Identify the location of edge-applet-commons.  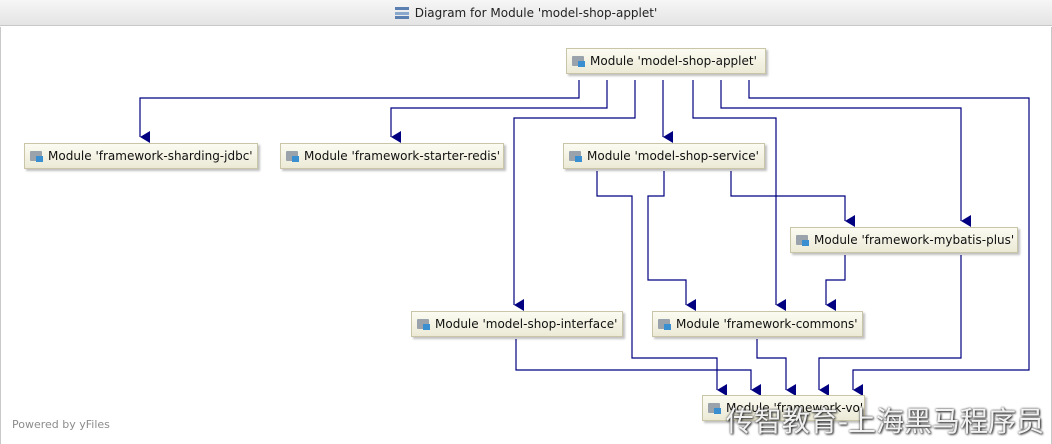
(739, 195).